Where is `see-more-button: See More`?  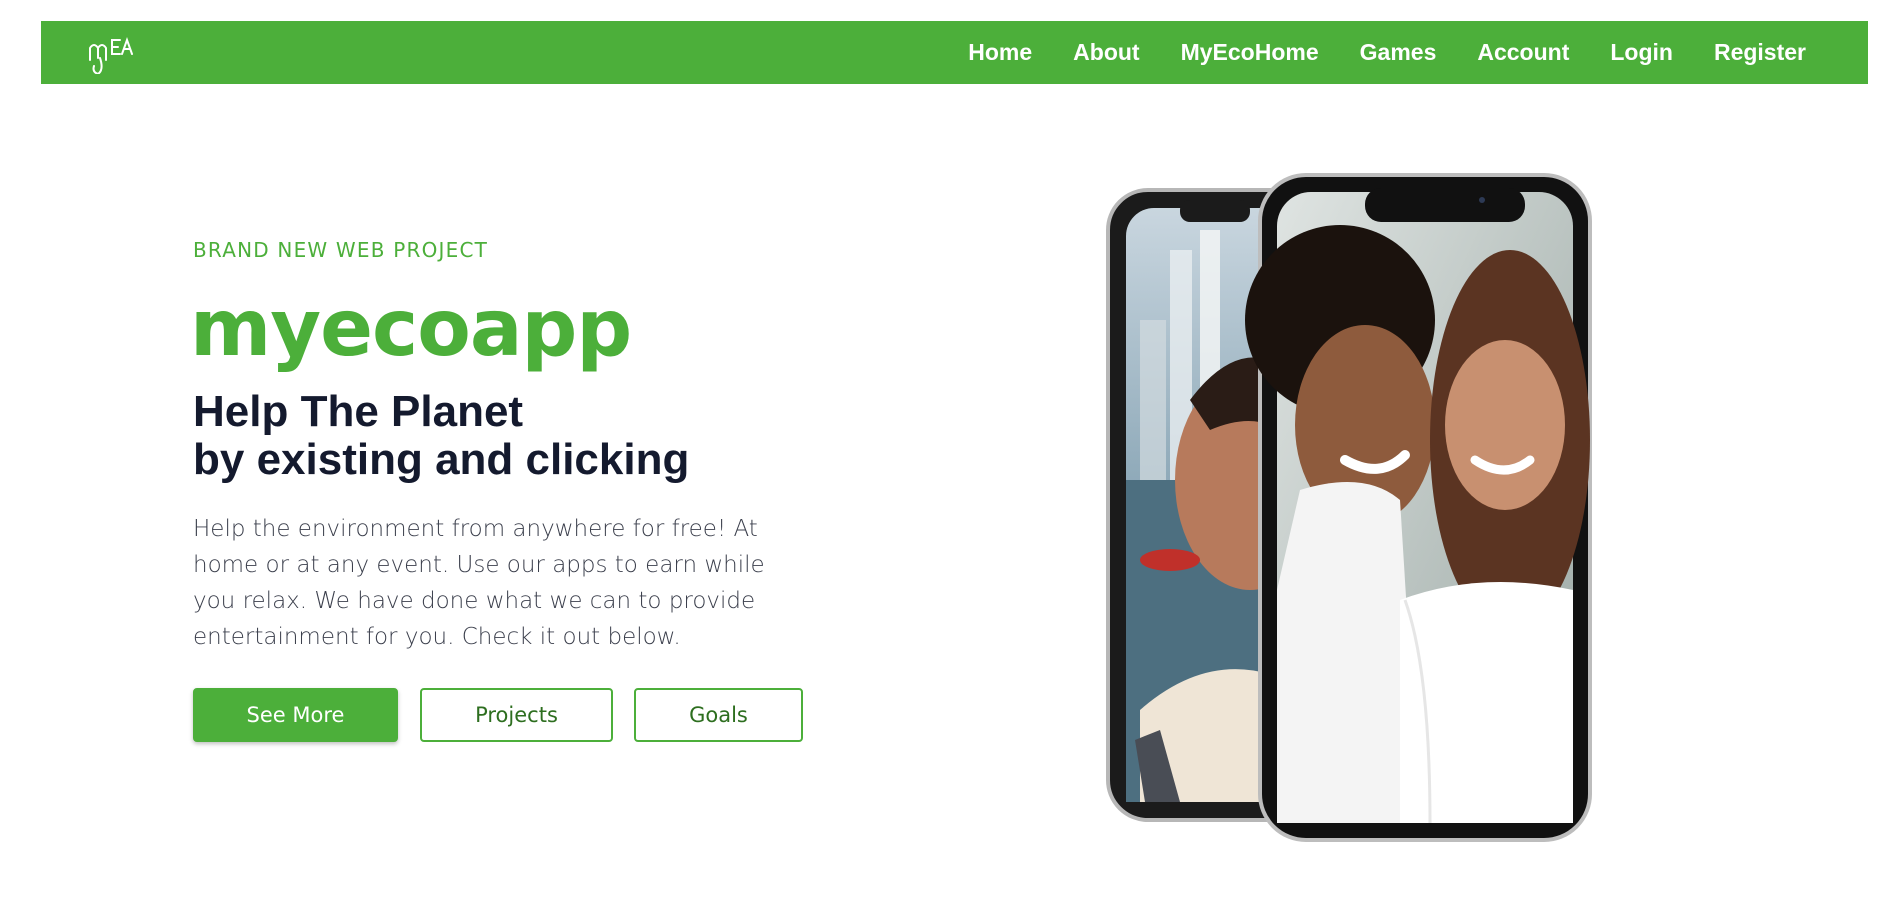 see-more-button: See More is located at coordinates (295, 715).